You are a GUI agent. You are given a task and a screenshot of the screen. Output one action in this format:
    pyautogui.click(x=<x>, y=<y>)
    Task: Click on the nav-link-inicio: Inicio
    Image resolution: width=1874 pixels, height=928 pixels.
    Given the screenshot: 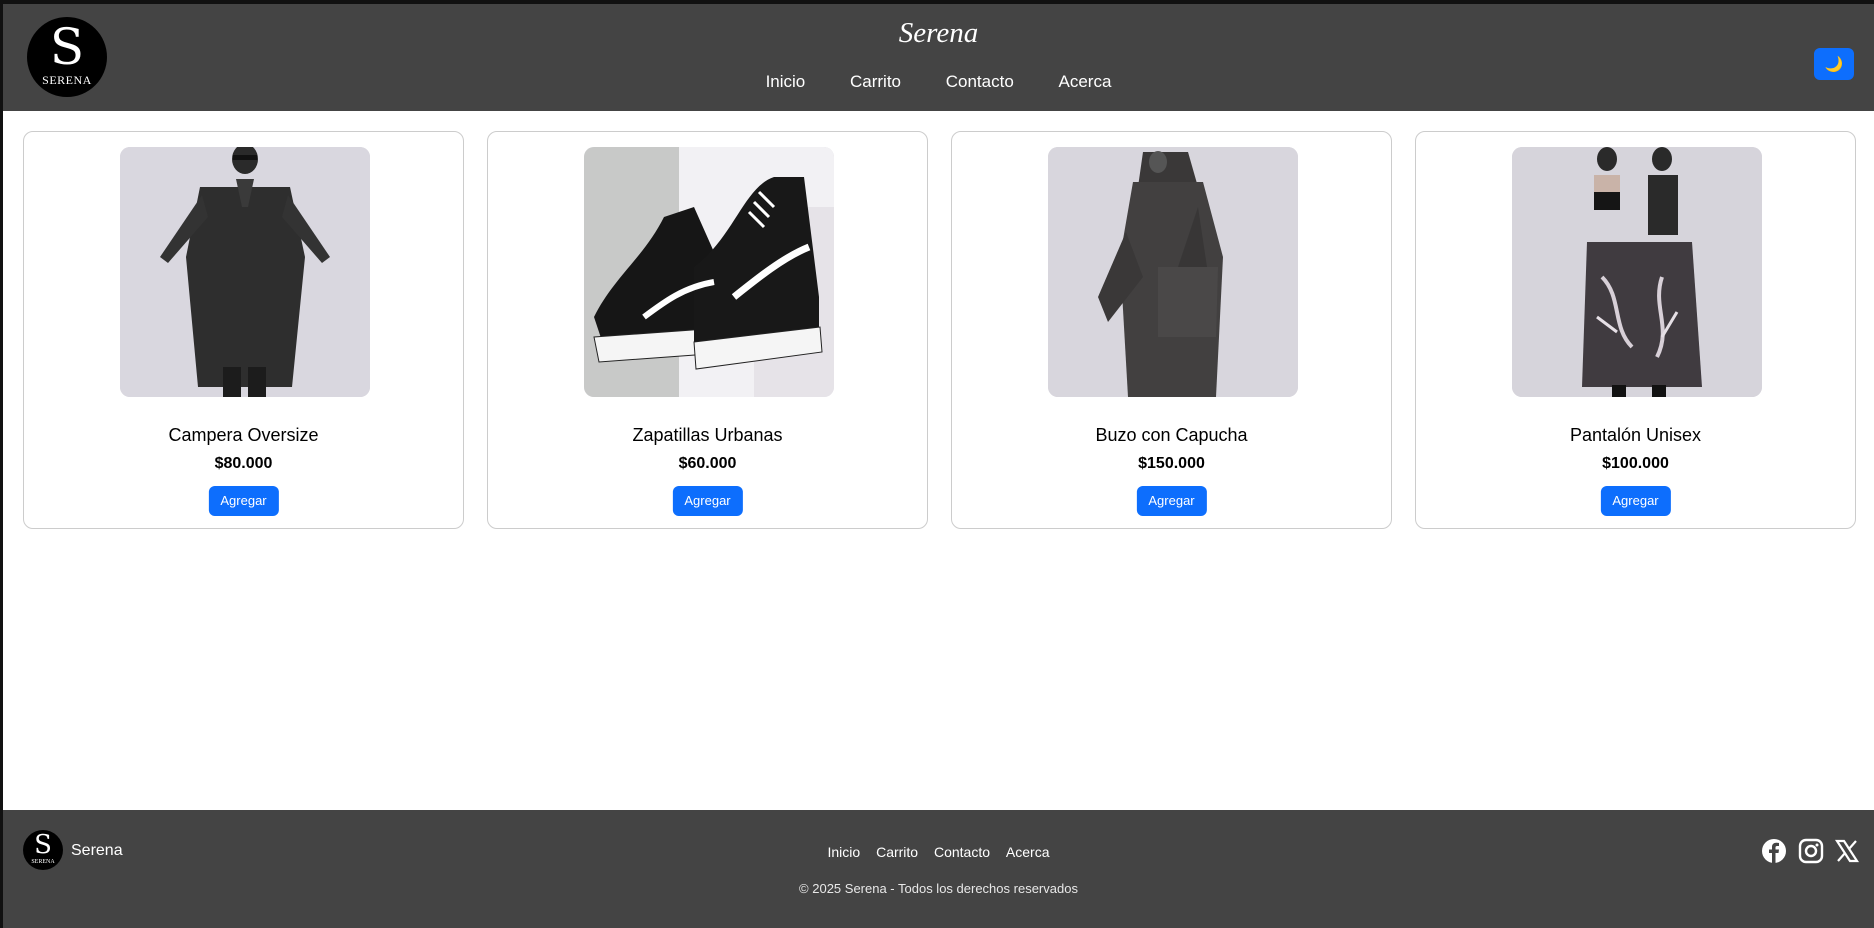 What is the action you would take?
    pyautogui.click(x=786, y=81)
    